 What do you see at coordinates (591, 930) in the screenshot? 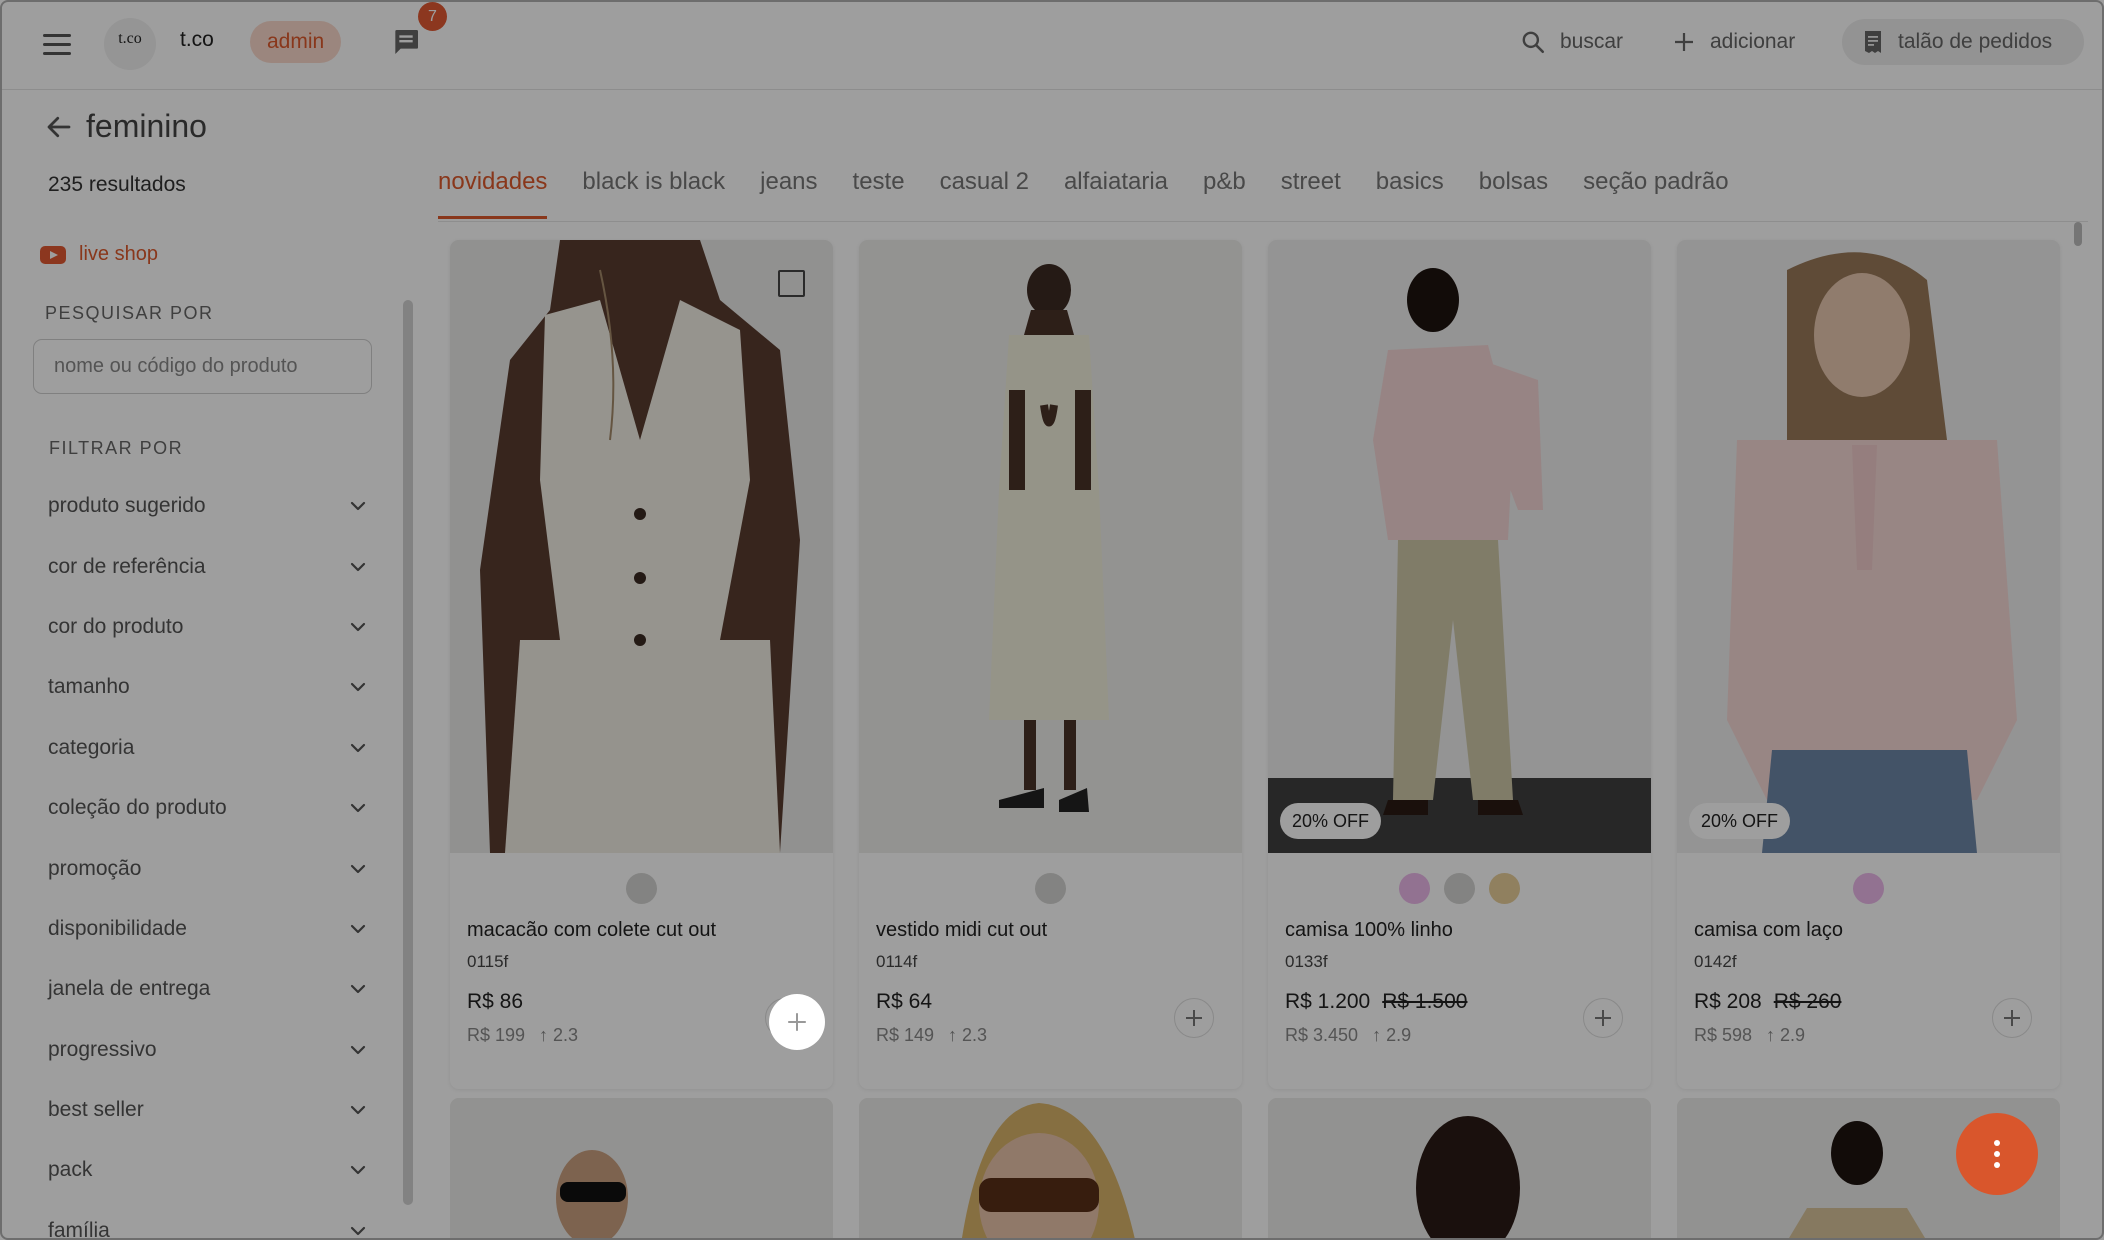
I see `product-name: macacão com colete cut out` at bounding box center [591, 930].